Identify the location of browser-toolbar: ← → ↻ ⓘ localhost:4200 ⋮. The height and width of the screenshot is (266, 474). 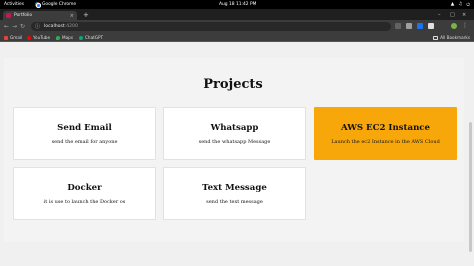
(237, 26).